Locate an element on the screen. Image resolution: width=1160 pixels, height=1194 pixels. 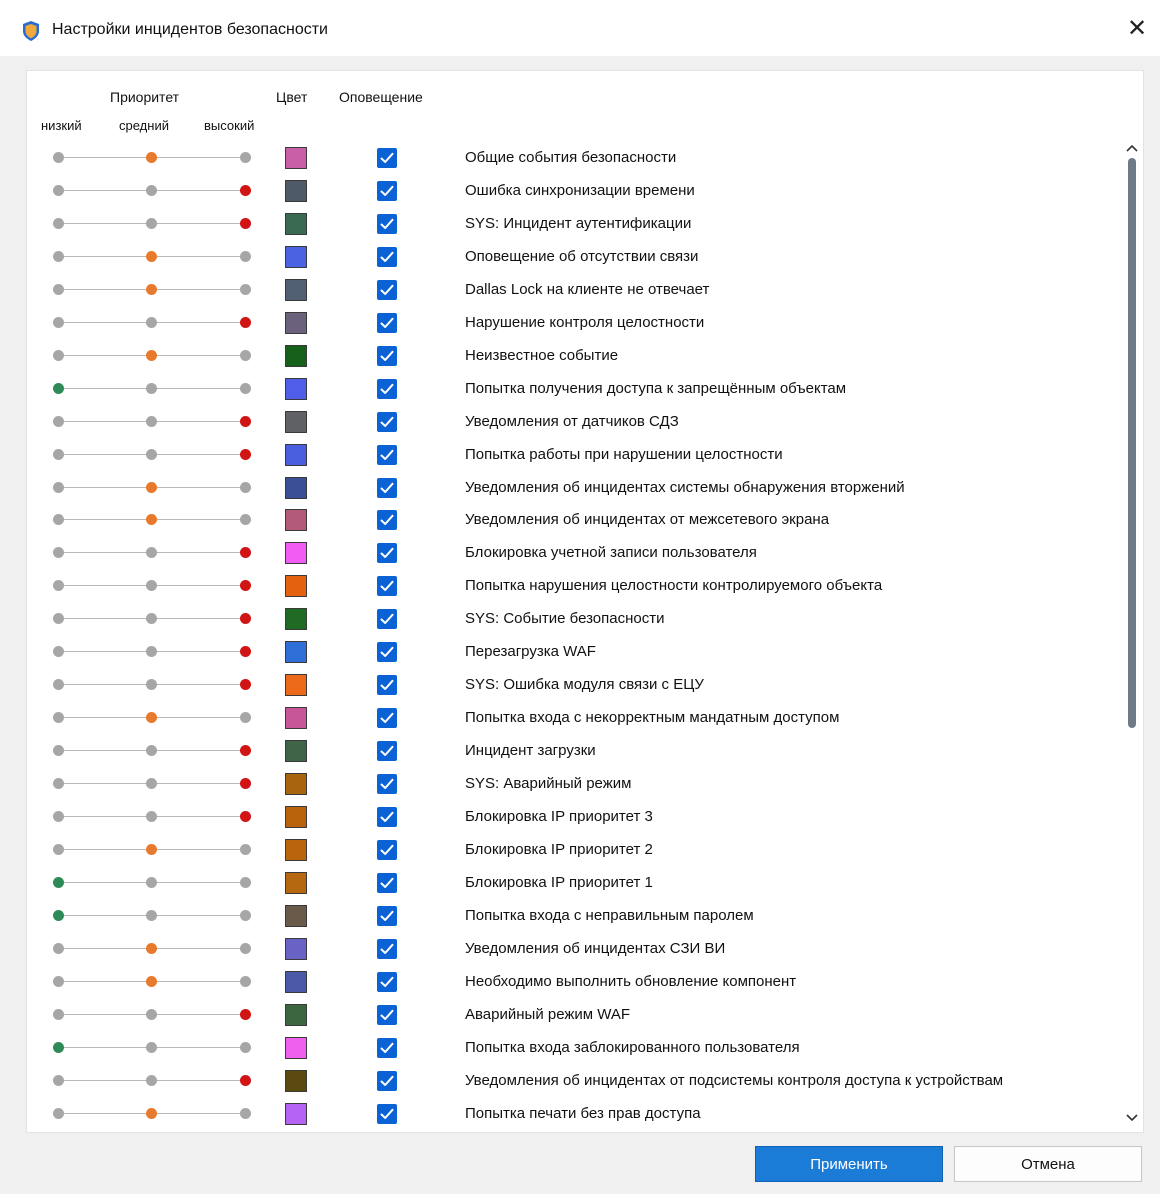
scroll-up-arrow-icon is located at coordinates (1132, 148).